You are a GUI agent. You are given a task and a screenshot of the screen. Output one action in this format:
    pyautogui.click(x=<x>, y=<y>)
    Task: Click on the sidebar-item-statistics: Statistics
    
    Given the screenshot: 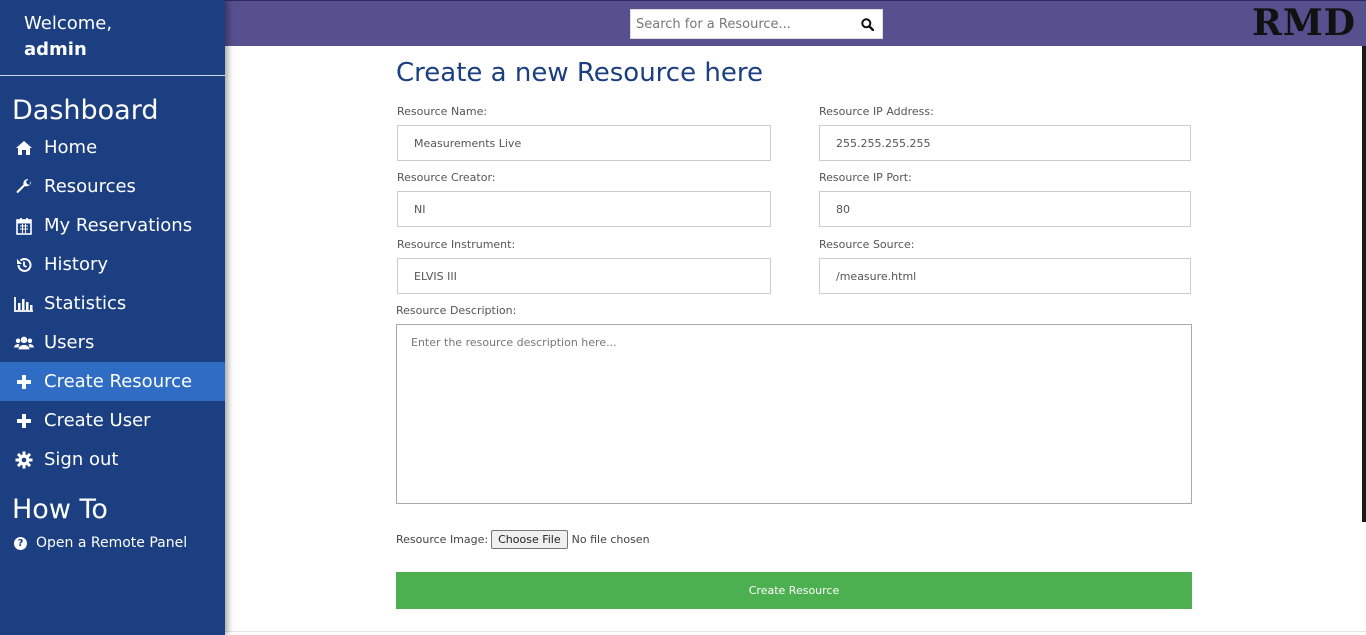 What is the action you would take?
    pyautogui.click(x=112, y=303)
    